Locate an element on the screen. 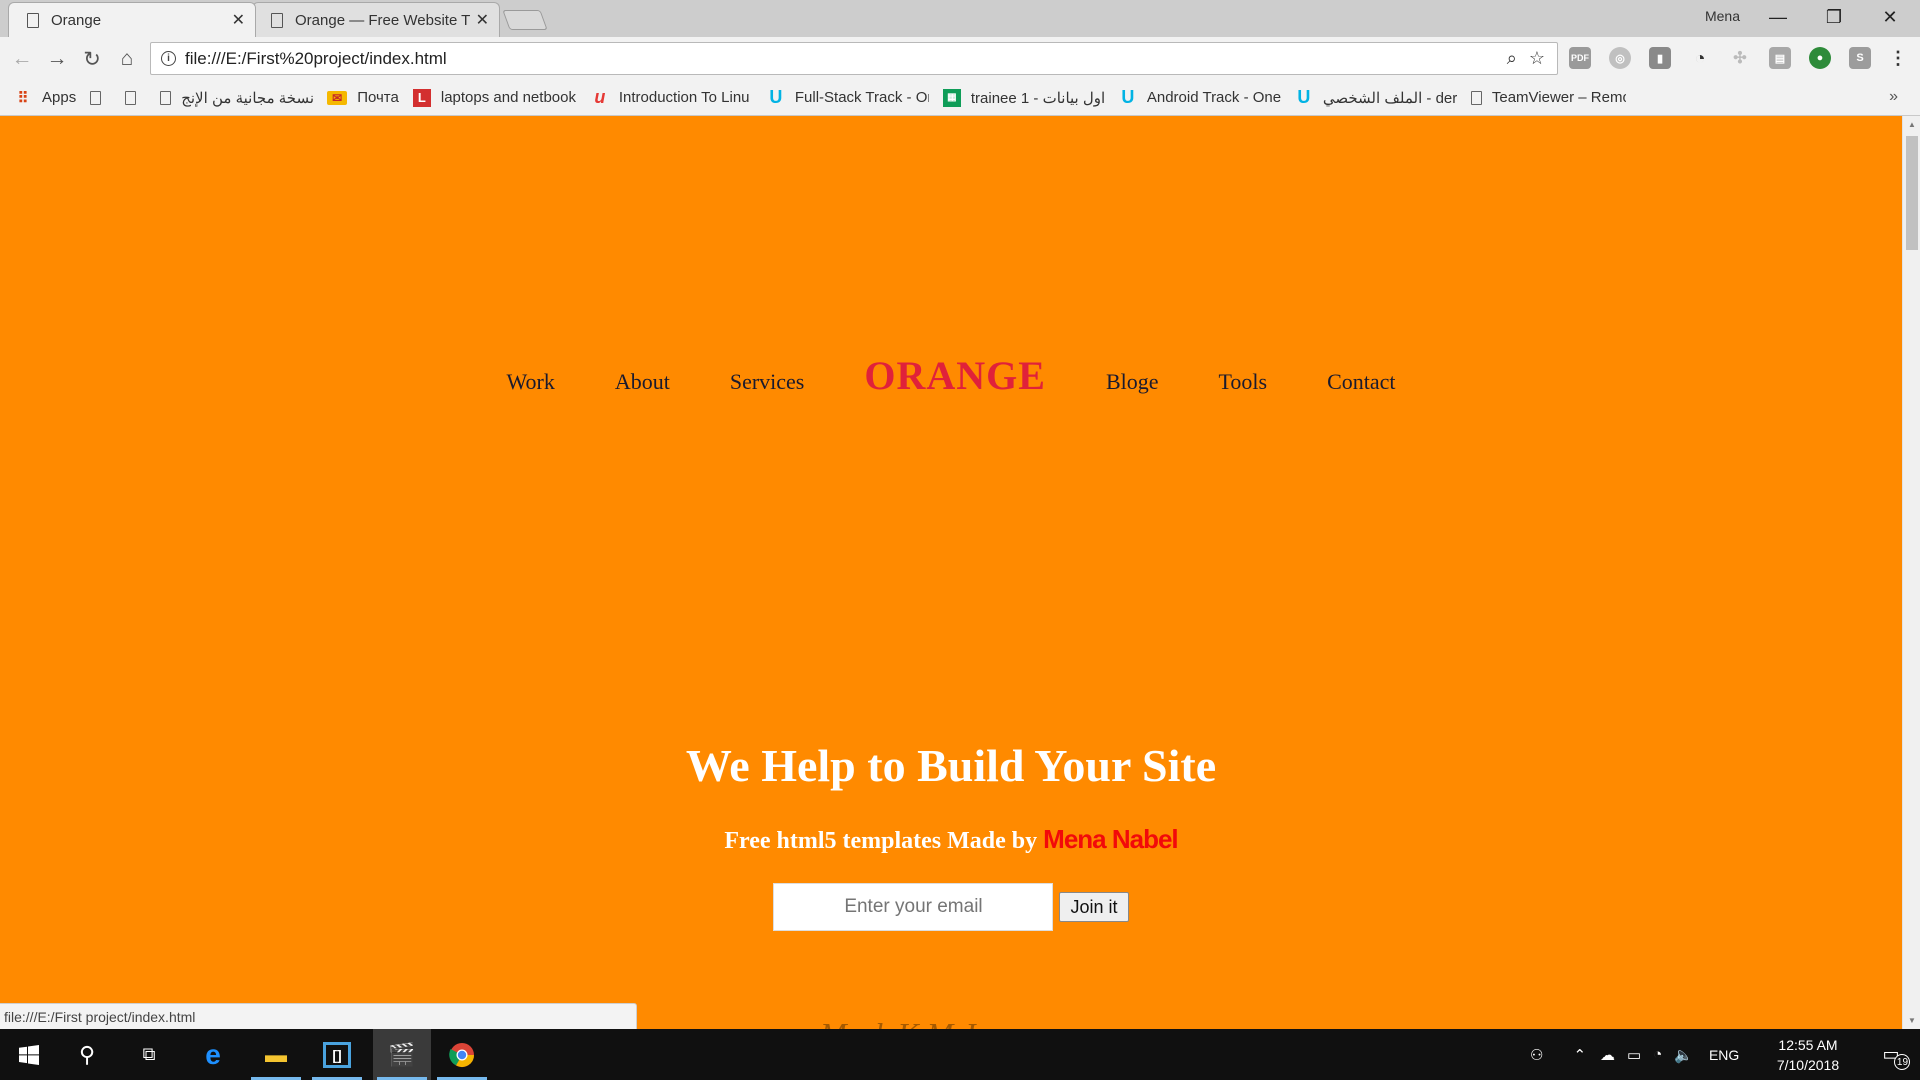  puzzle-extension-icon: ✣ is located at coordinates (1740, 58).